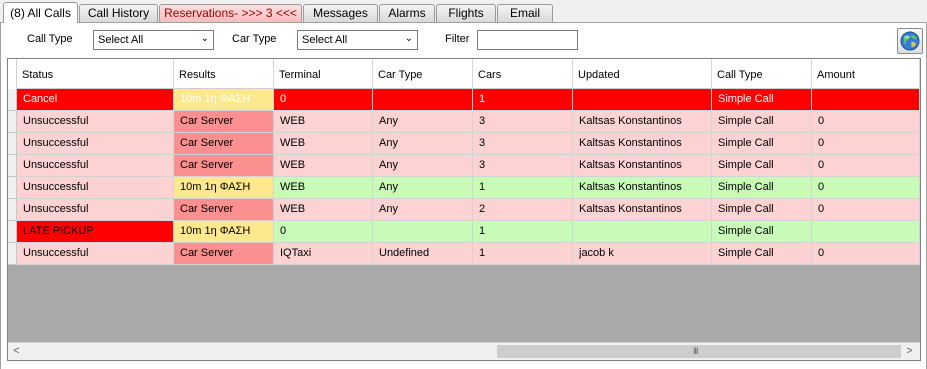 This screenshot has height=369, width=927. Describe the element at coordinates (423, 100) in the screenshot. I see `cell-car-type` at that location.